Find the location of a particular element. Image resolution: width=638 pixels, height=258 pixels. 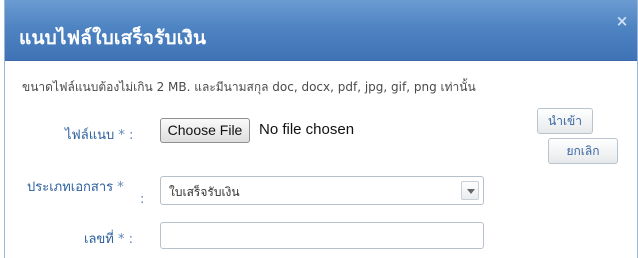

attachment-label: ไฟล์แนบ * : is located at coordinates (99, 134).